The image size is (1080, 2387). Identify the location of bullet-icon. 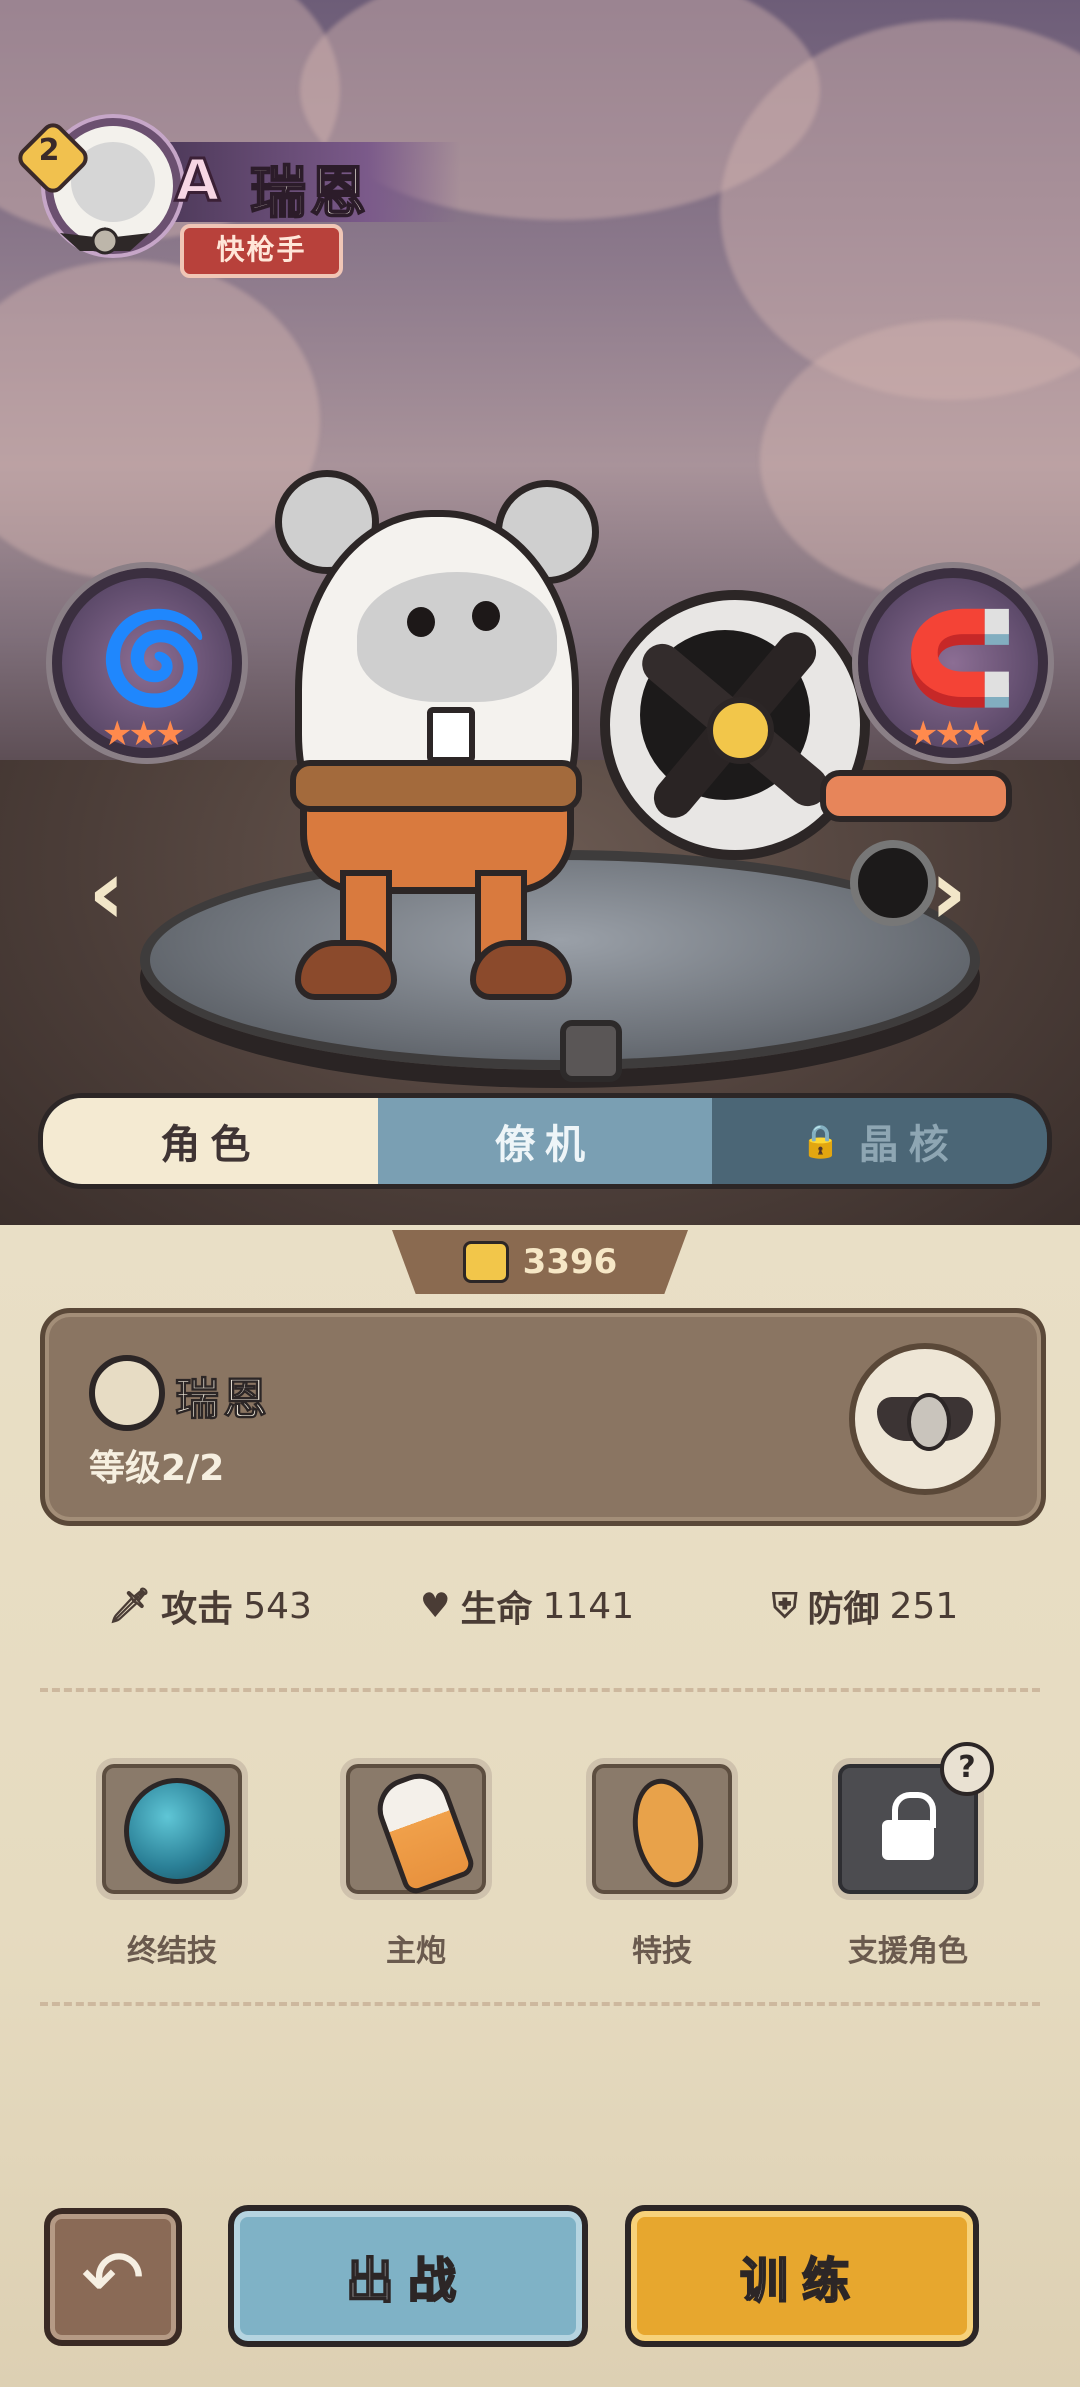
(423, 1831).